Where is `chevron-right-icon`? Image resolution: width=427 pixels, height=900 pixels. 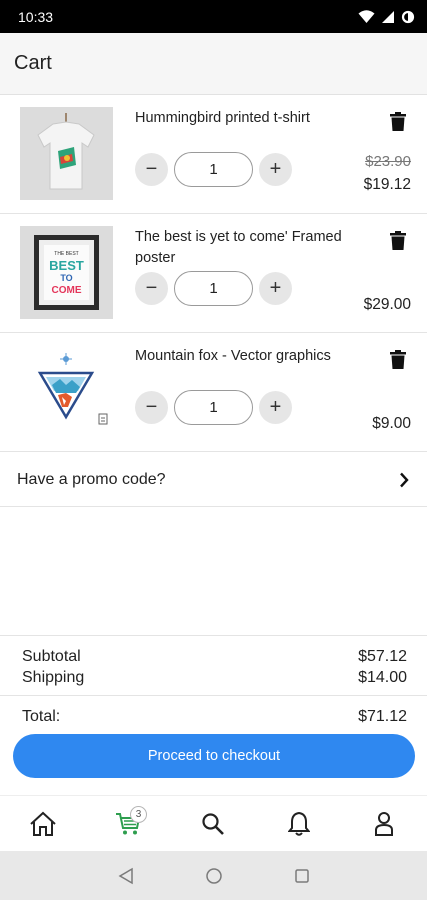 chevron-right-icon is located at coordinates (404, 479).